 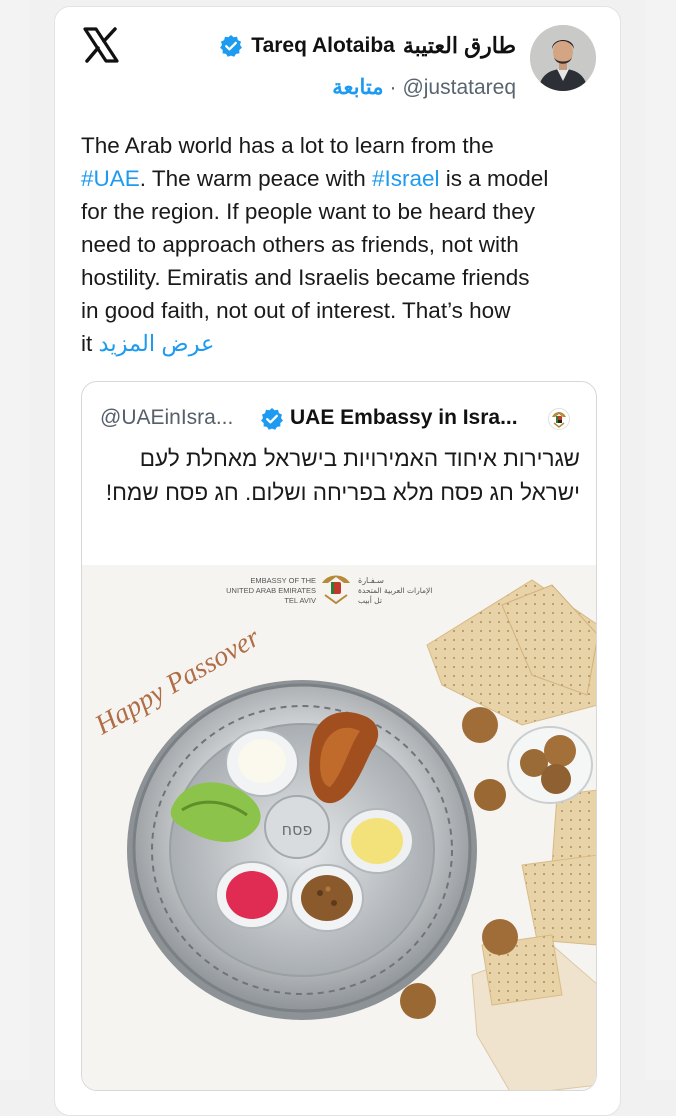 I want to click on walnut-bowl, so click(x=550, y=765).